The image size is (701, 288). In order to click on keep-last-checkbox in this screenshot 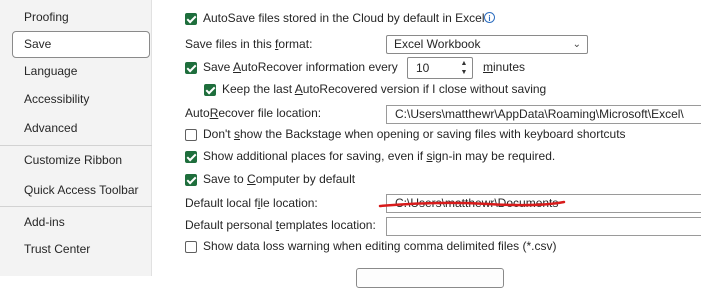, I will do `click(210, 90)`.